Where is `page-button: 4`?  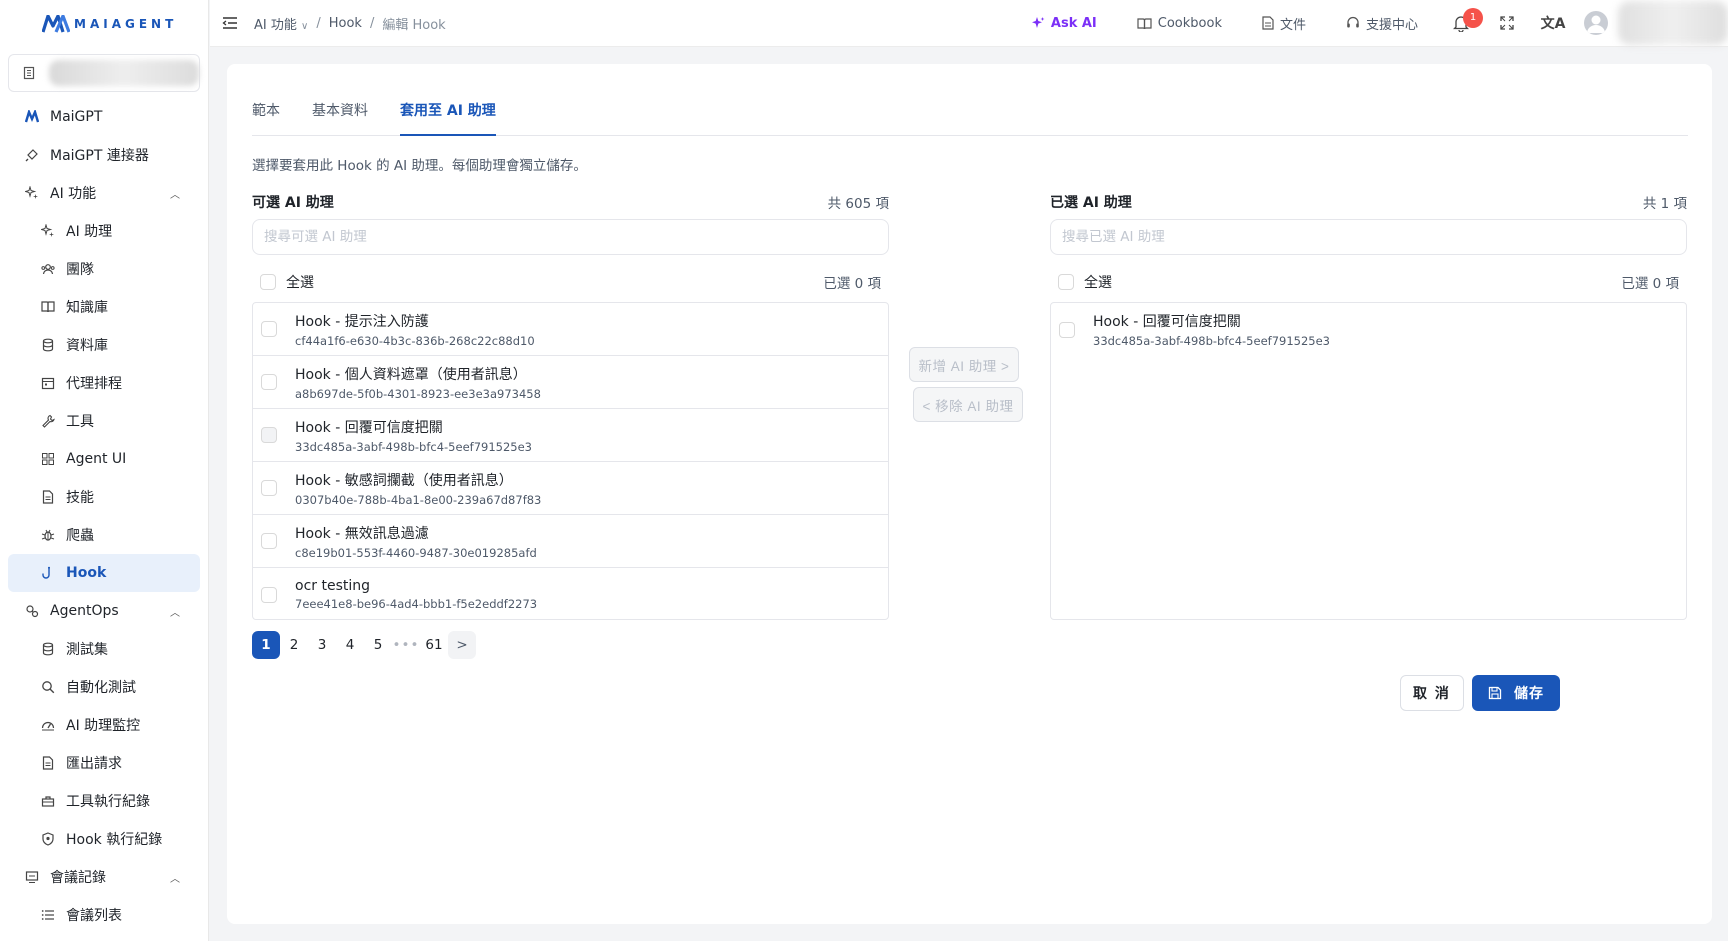 page-button: 4 is located at coordinates (350, 645).